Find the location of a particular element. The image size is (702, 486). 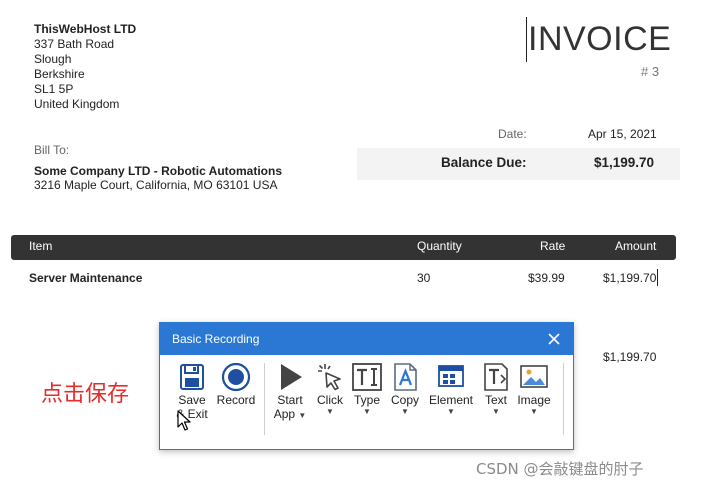

annotation-text: 点击保存 is located at coordinates (85, 394).